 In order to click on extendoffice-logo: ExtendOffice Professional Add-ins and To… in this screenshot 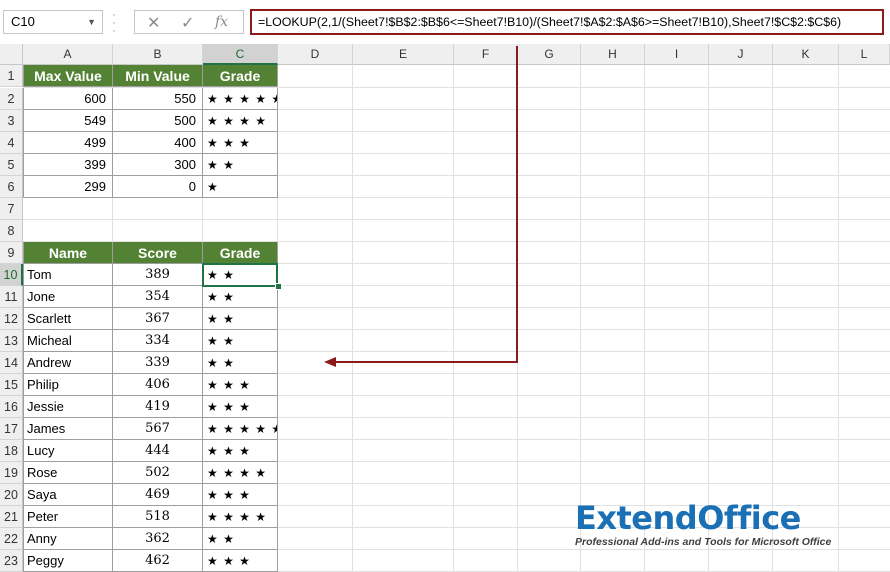, I will do `click(703, 524)`.